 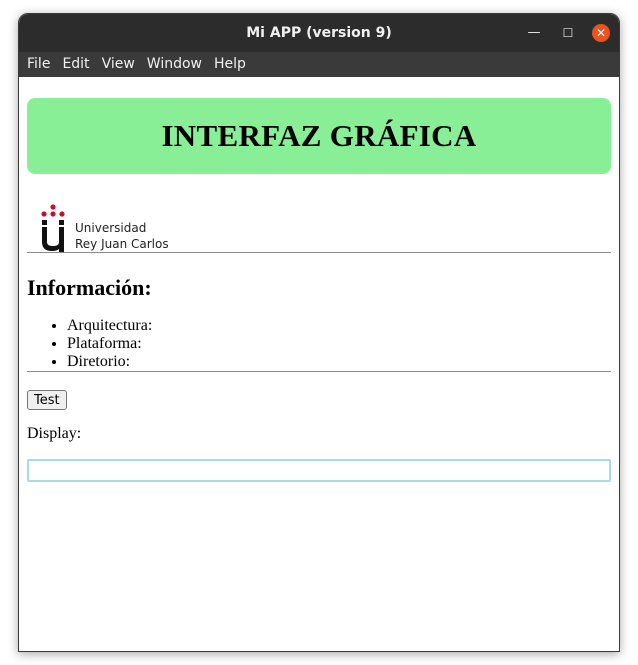 What do you see at coordinates (38, 64) in the screenshot?
I see `menu-file: File` at bounding box center [38, 64].